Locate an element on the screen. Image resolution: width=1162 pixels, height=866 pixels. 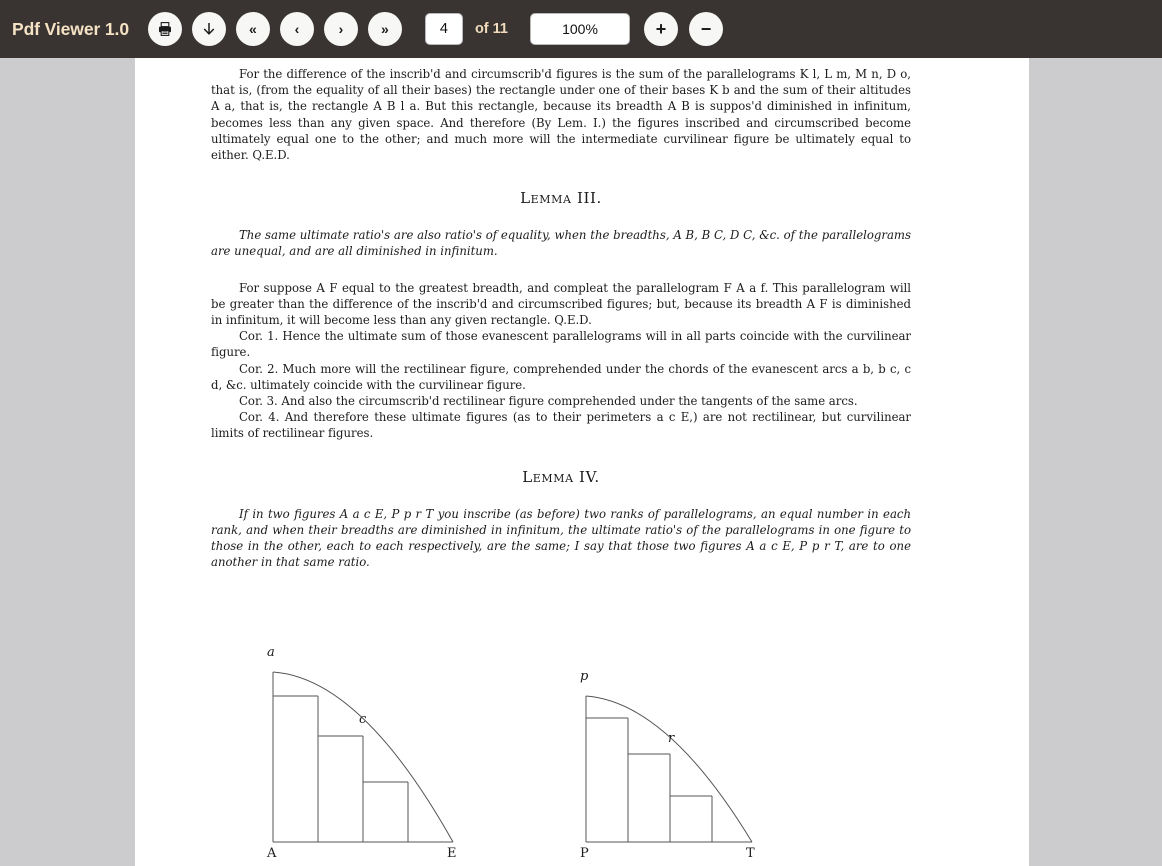
last-page-button: » is located at coordinates (384, 29).